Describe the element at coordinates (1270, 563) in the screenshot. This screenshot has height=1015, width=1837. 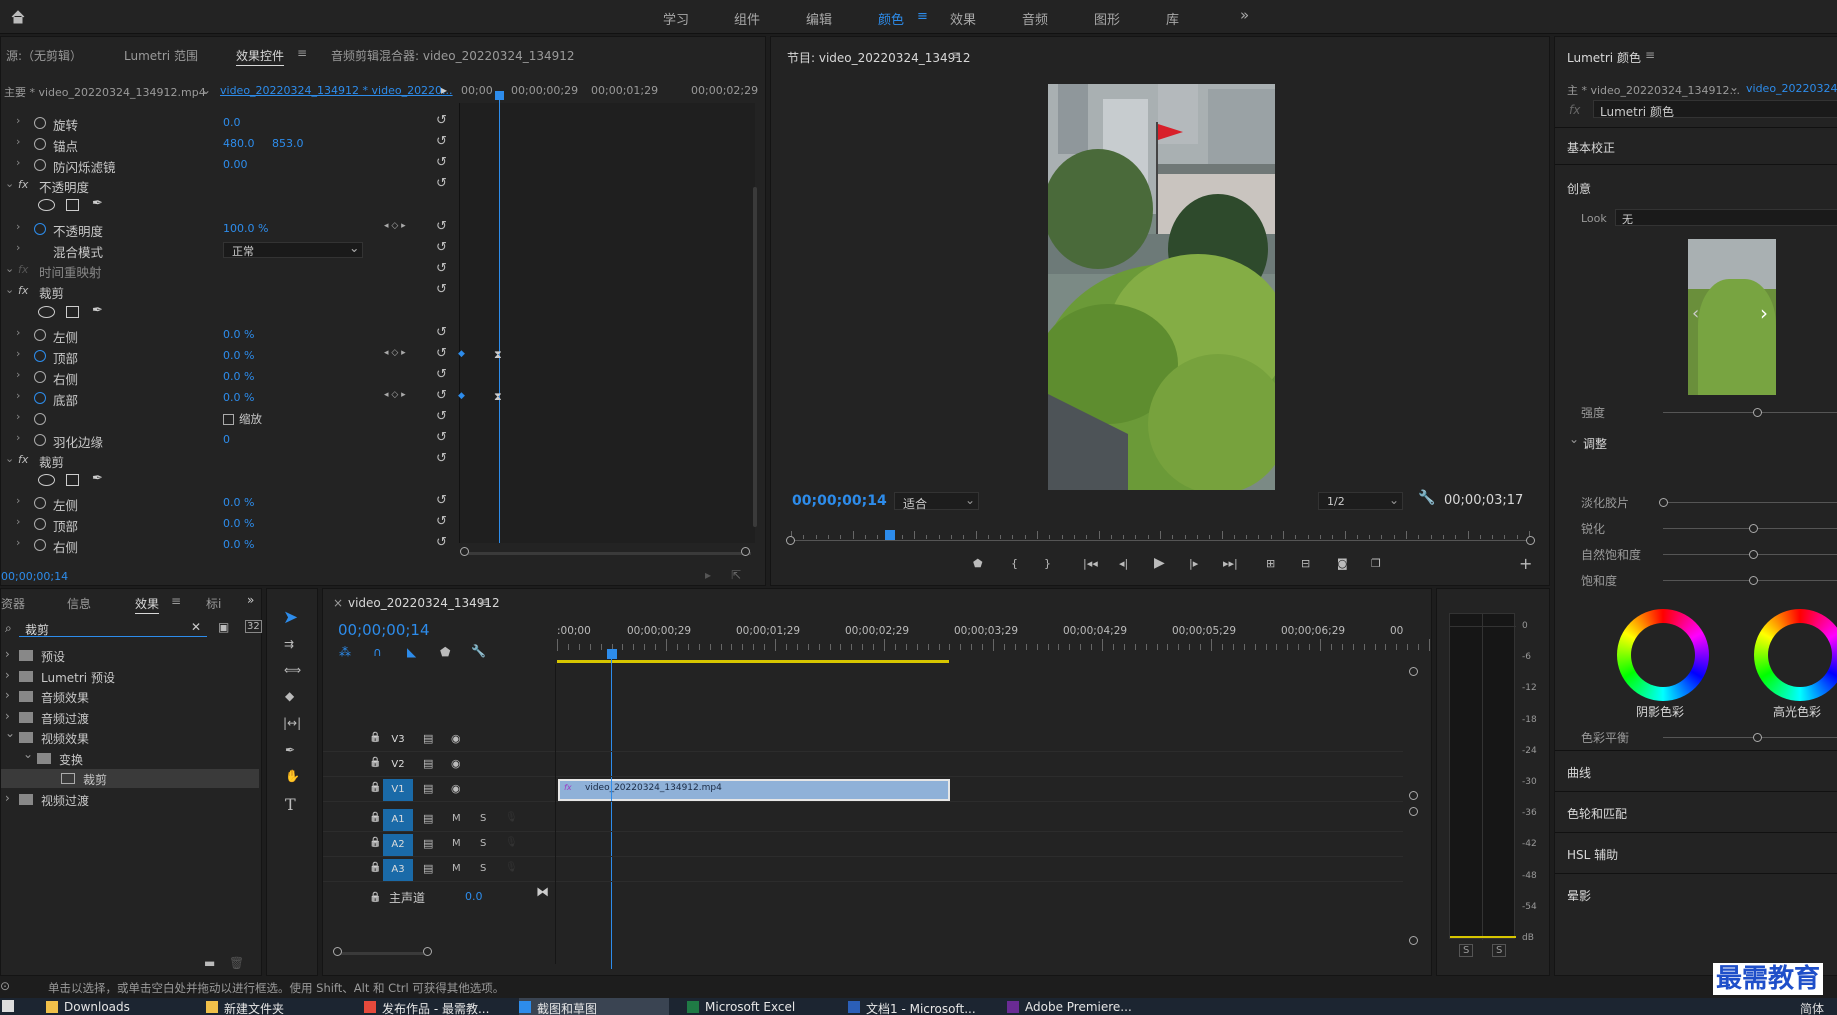
I see `insert-icon: ⊞` at that location.